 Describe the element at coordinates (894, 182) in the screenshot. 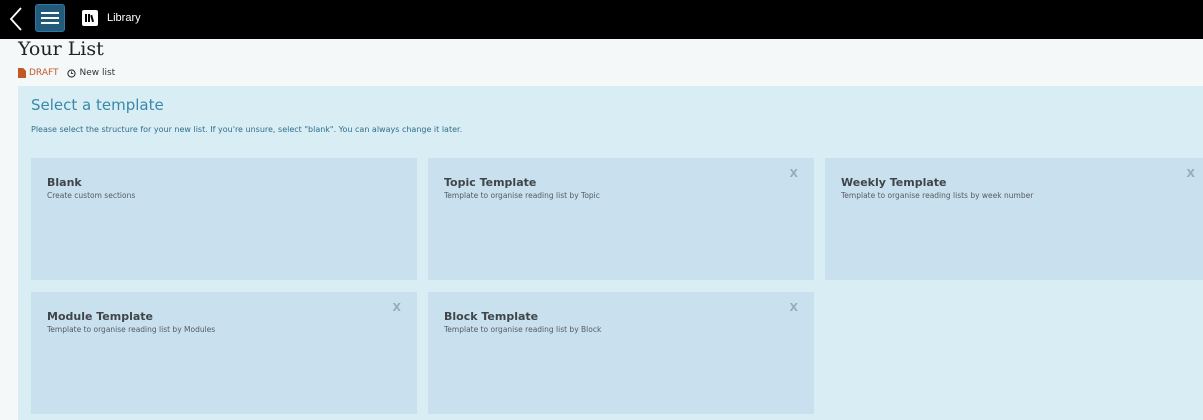

I see `template-card-title: Weekly Template` at that location.